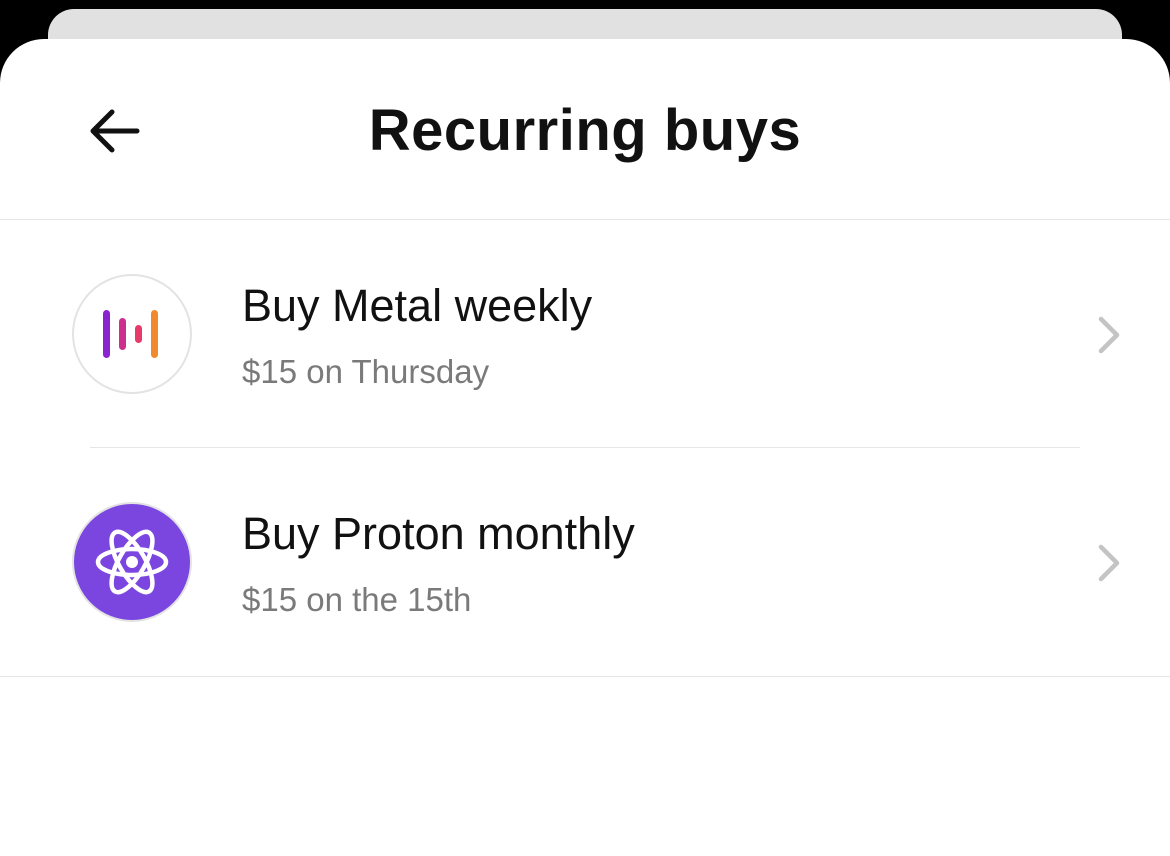  I want to click on proton-atom-icon, so click(132, 562).